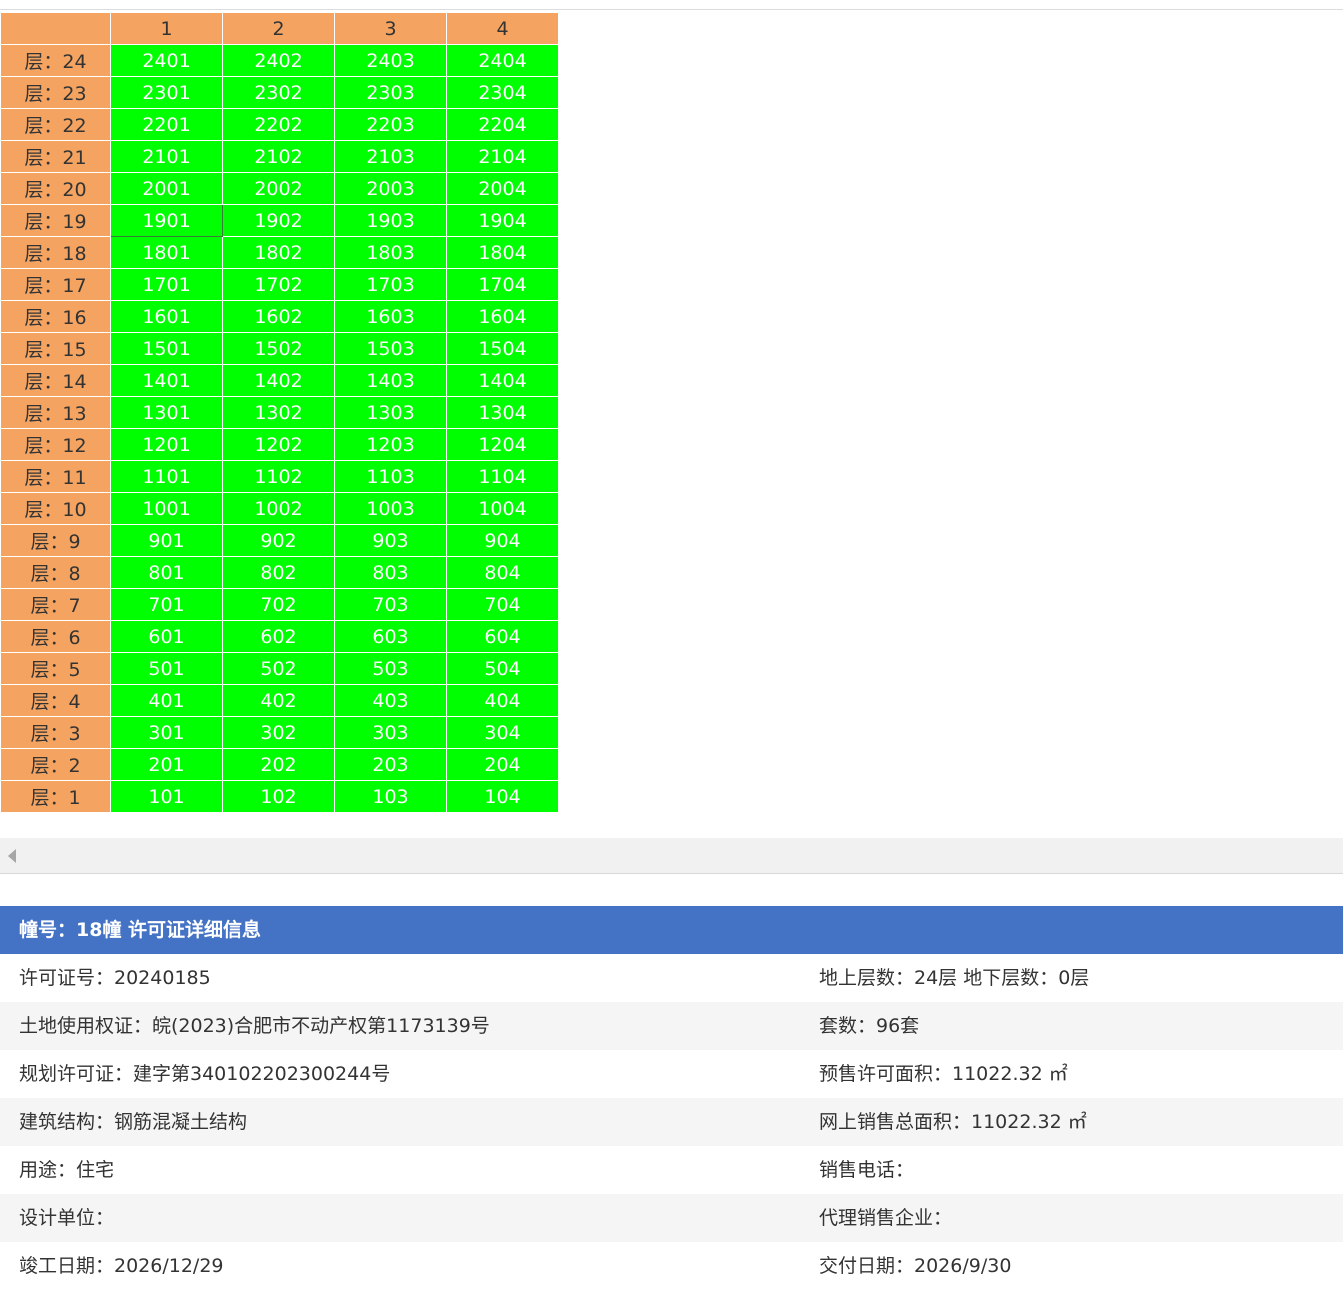 The width and height of the screenshot is (1343, 1307). Describe the element at coordinates (166, 156) in the screenshot. I see `room-cell: 2101` at that location.